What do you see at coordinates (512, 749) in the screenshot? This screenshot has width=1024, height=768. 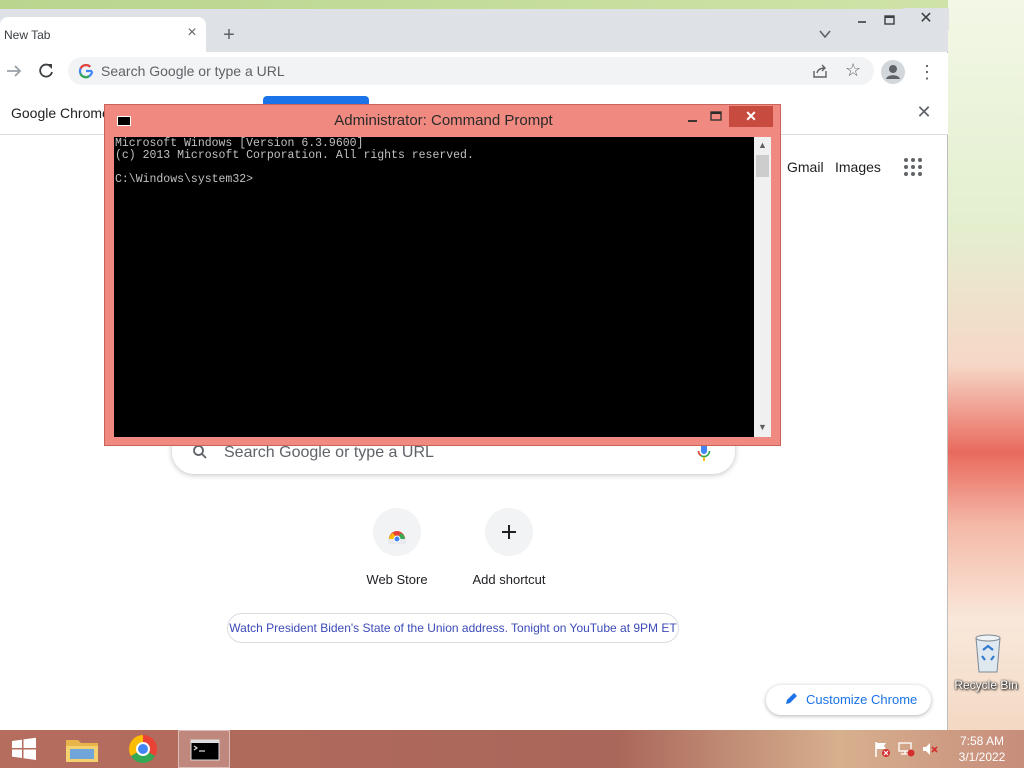 I see `taskbar: 7:58 AM 3/1/2022` at bounding box center [512, 749].